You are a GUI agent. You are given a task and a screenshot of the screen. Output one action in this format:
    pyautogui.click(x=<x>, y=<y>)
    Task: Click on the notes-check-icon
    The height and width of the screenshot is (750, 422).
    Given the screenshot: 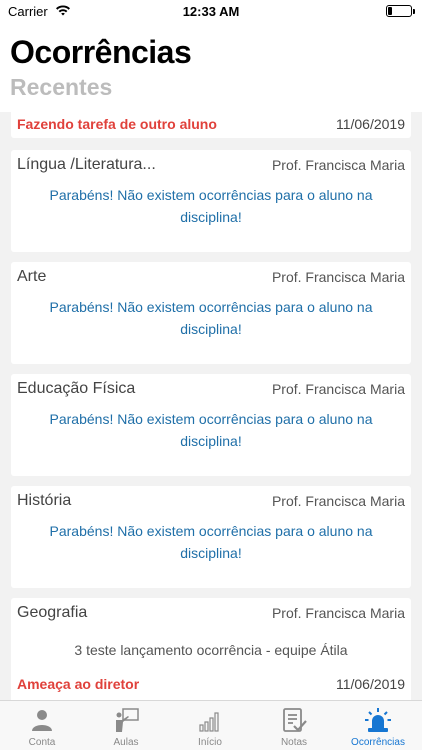 What is the action you would take?
    pyautogui.click(x=295, y=720)
    